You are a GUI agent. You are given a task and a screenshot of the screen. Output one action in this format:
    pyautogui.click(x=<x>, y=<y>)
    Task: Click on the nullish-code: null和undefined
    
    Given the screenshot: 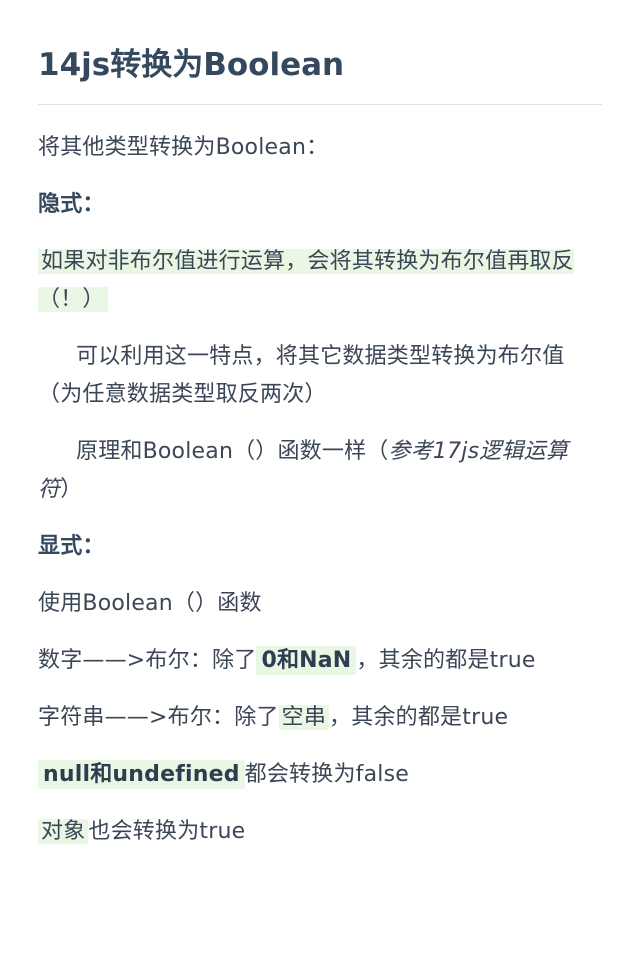 What is the action you would take?
    pyautogui.click(x=141, y=774)
    